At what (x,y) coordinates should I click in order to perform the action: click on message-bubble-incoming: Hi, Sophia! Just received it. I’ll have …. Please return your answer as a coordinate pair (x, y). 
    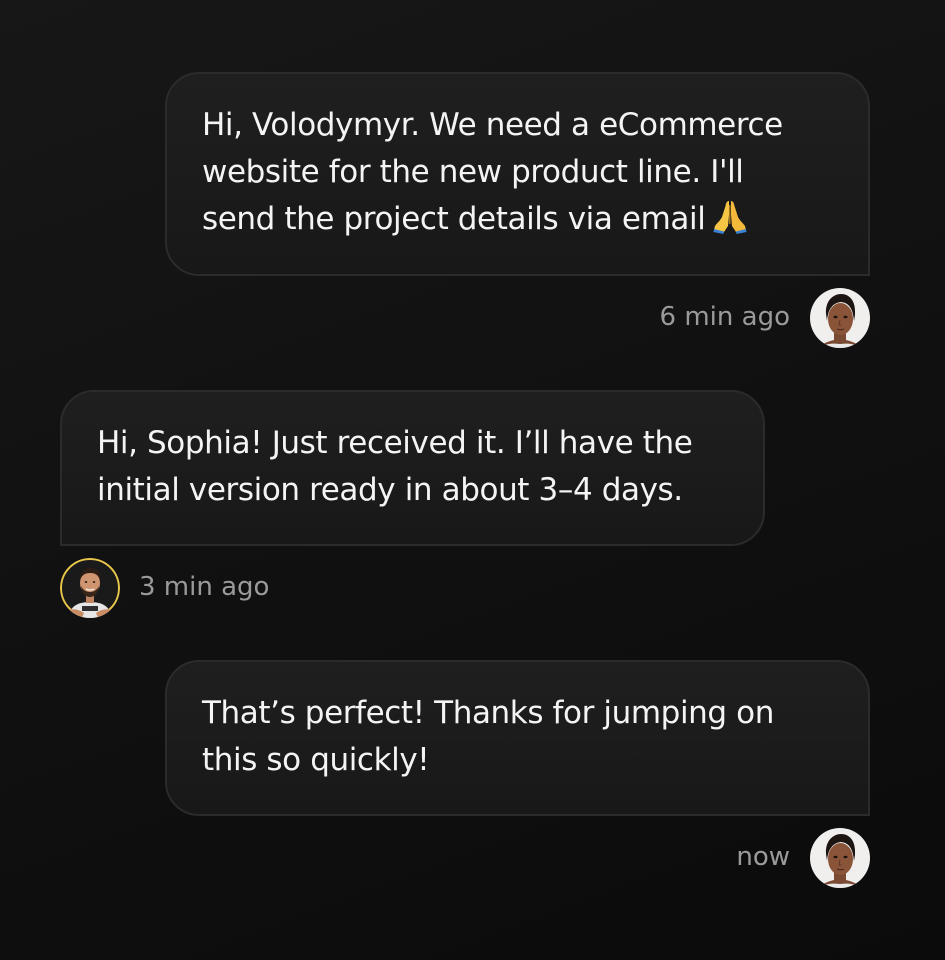
    Looking at the image, I should click on (412, 468).